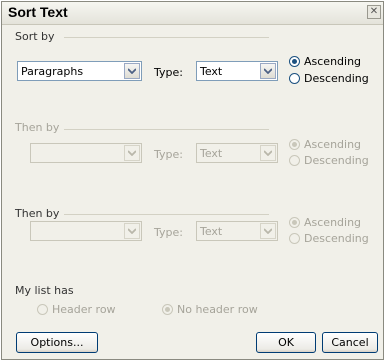 The height and width of the screenshot is (364, 390). What do you see at coordinates (84, 309) in the screenshot?
I see `header-row-label: Header row` at bounding box center [84, 309].